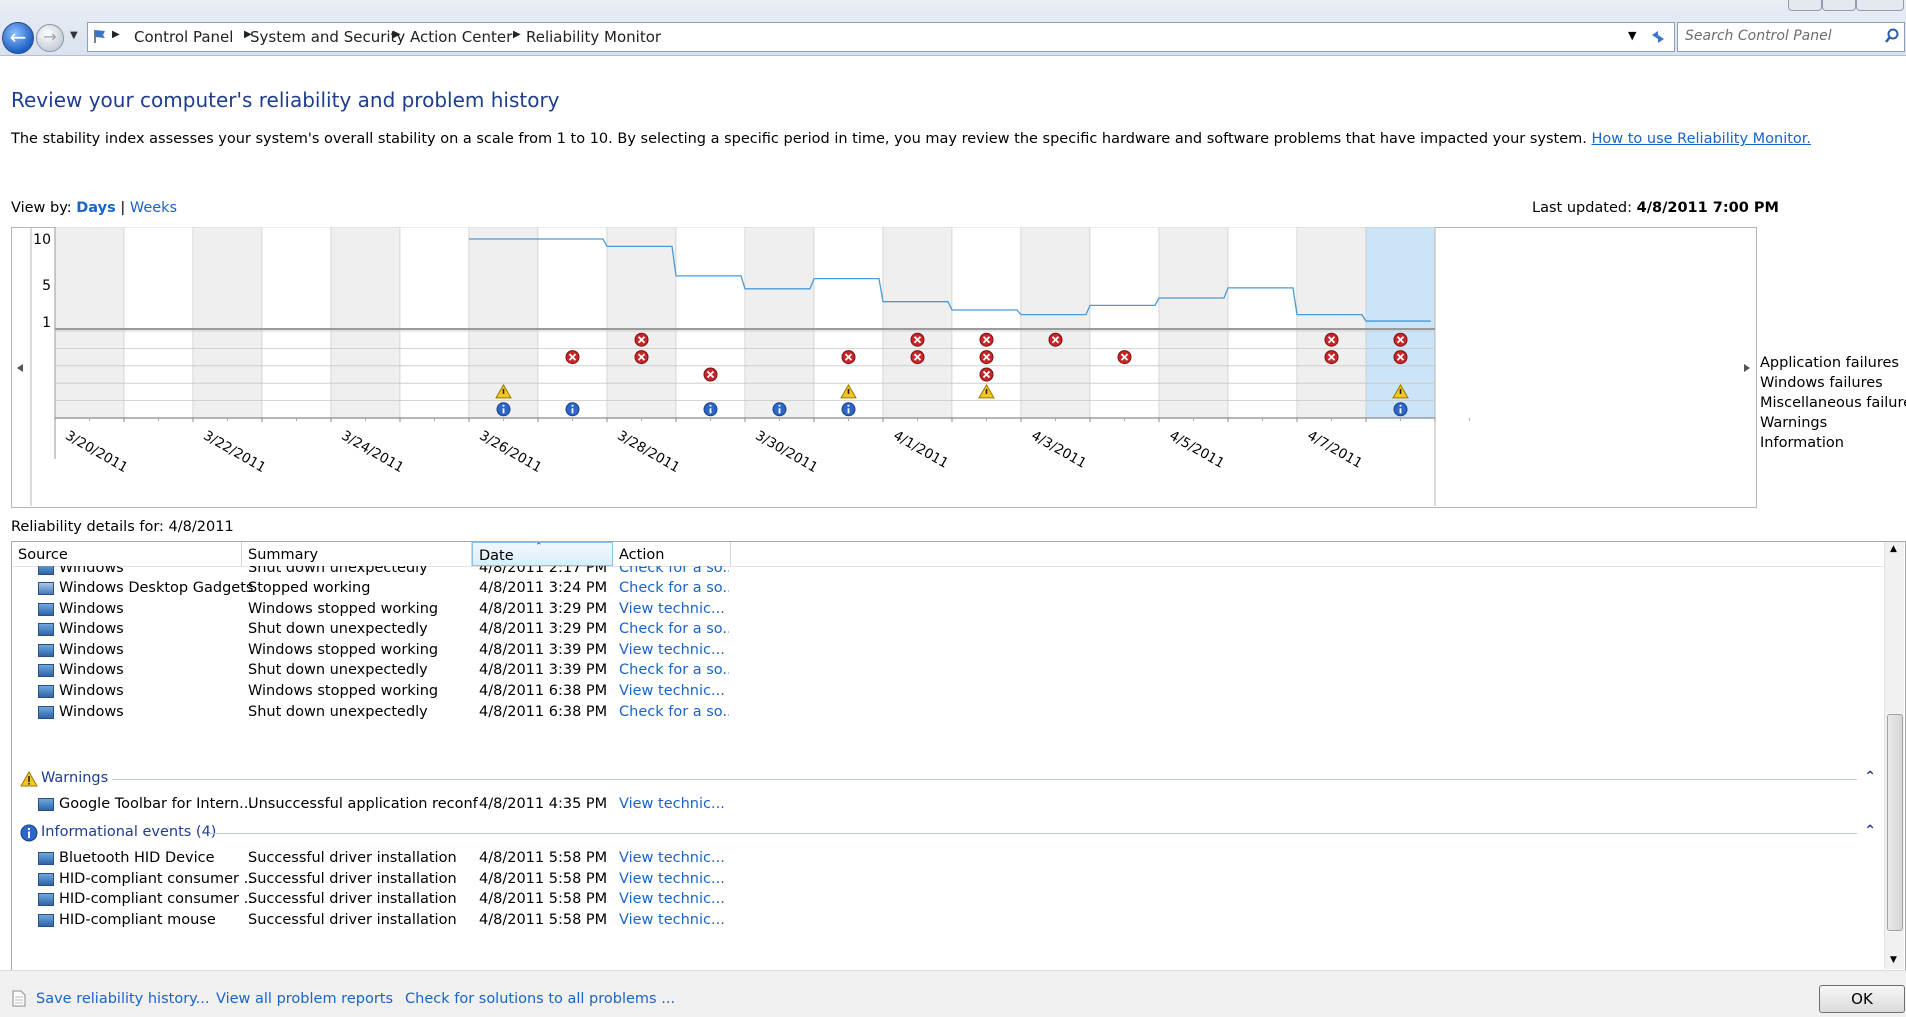 This screenshot has width=1906, height=1017. What do you see at coordinates (947, 833) in the screenshot?
I see `informational-group-header: Informational events (4) ⌃` at bounding box center [947, 833].